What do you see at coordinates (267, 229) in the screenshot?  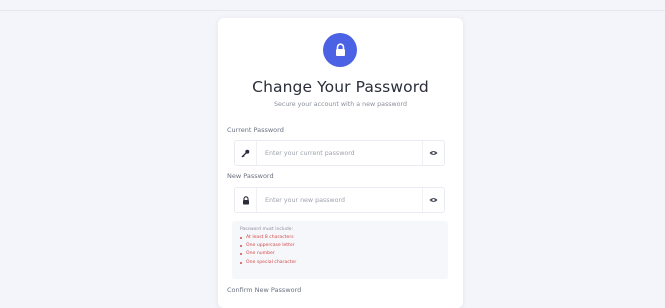 I see `requirements-heading: Password must include:` at bounding box center [267, 229].